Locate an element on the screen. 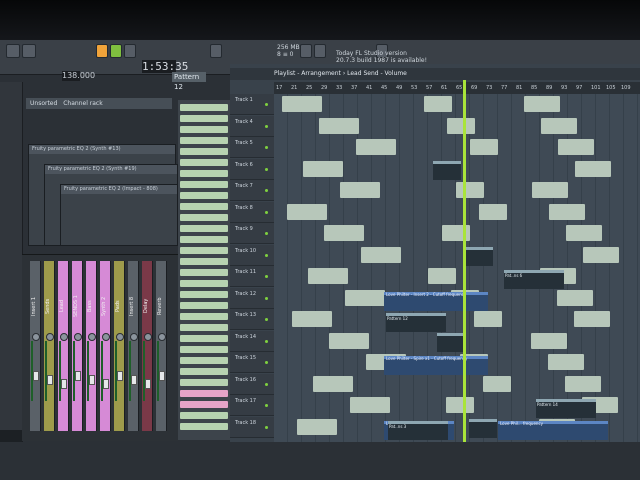  pattern-clip: Pat..ns 3 is located at coordinates (418, 430).